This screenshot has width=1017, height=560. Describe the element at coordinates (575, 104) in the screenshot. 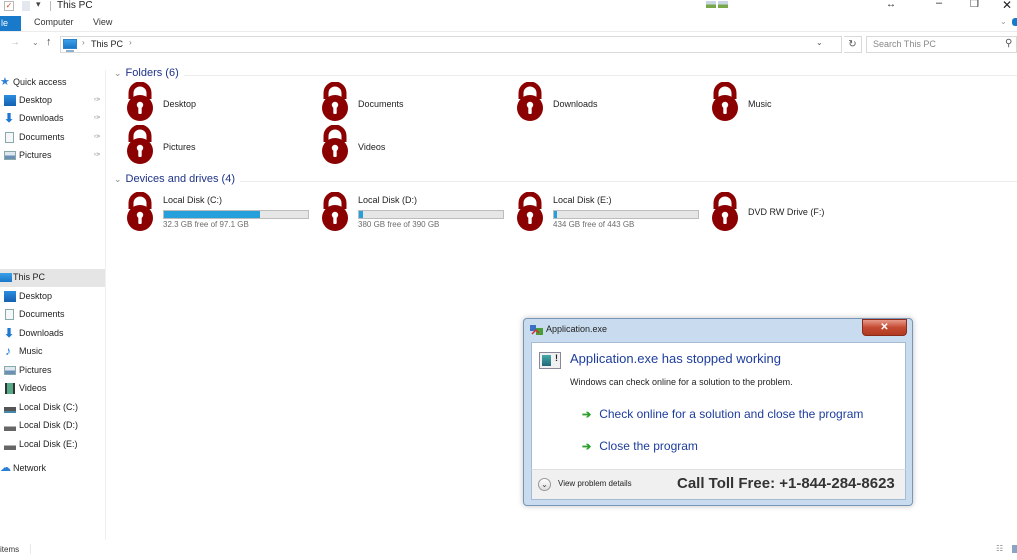

I see `folder-name: Downloads` at that location.